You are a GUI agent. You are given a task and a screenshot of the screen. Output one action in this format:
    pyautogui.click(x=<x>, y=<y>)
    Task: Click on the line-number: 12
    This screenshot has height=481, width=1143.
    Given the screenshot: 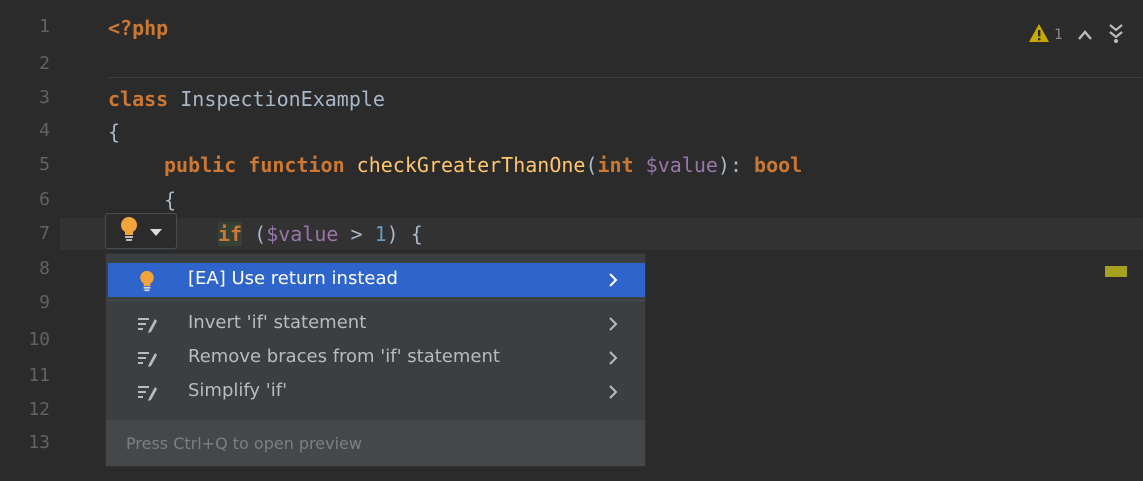 What is the action you would take?
    pyautogui.click(x=39, y=409)
    